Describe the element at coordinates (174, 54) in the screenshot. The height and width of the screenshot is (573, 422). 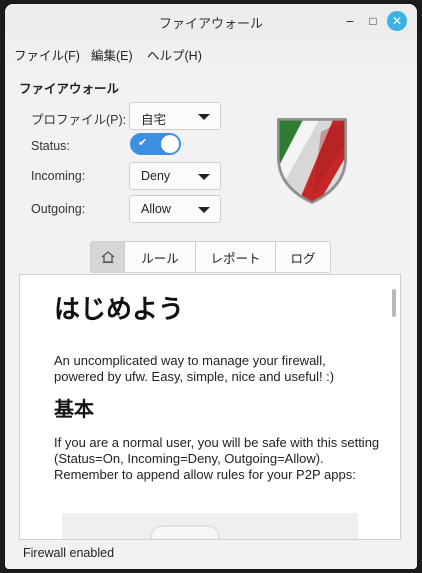
I see `menu-help: ヘルプ(H)` at that location.